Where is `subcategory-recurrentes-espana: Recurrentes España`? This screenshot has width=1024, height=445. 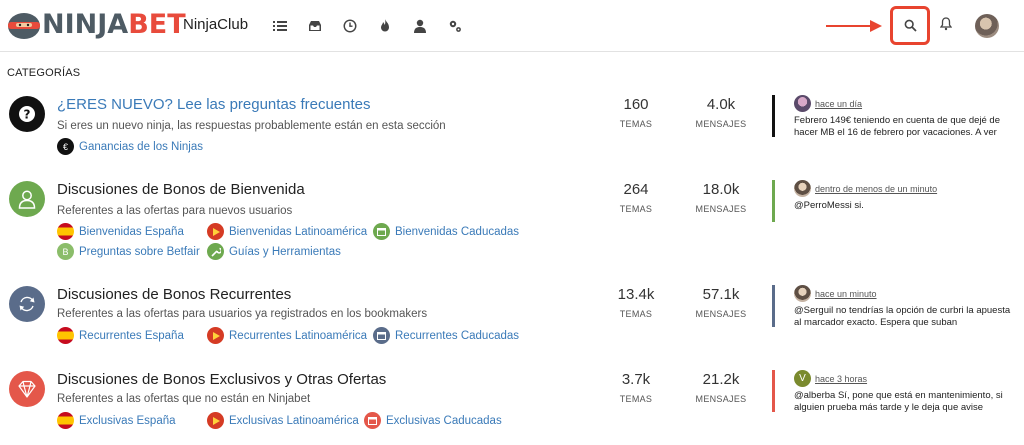
subcategory-recurrentes-espana: Recurrentes España is located at coordinates (120, 335).